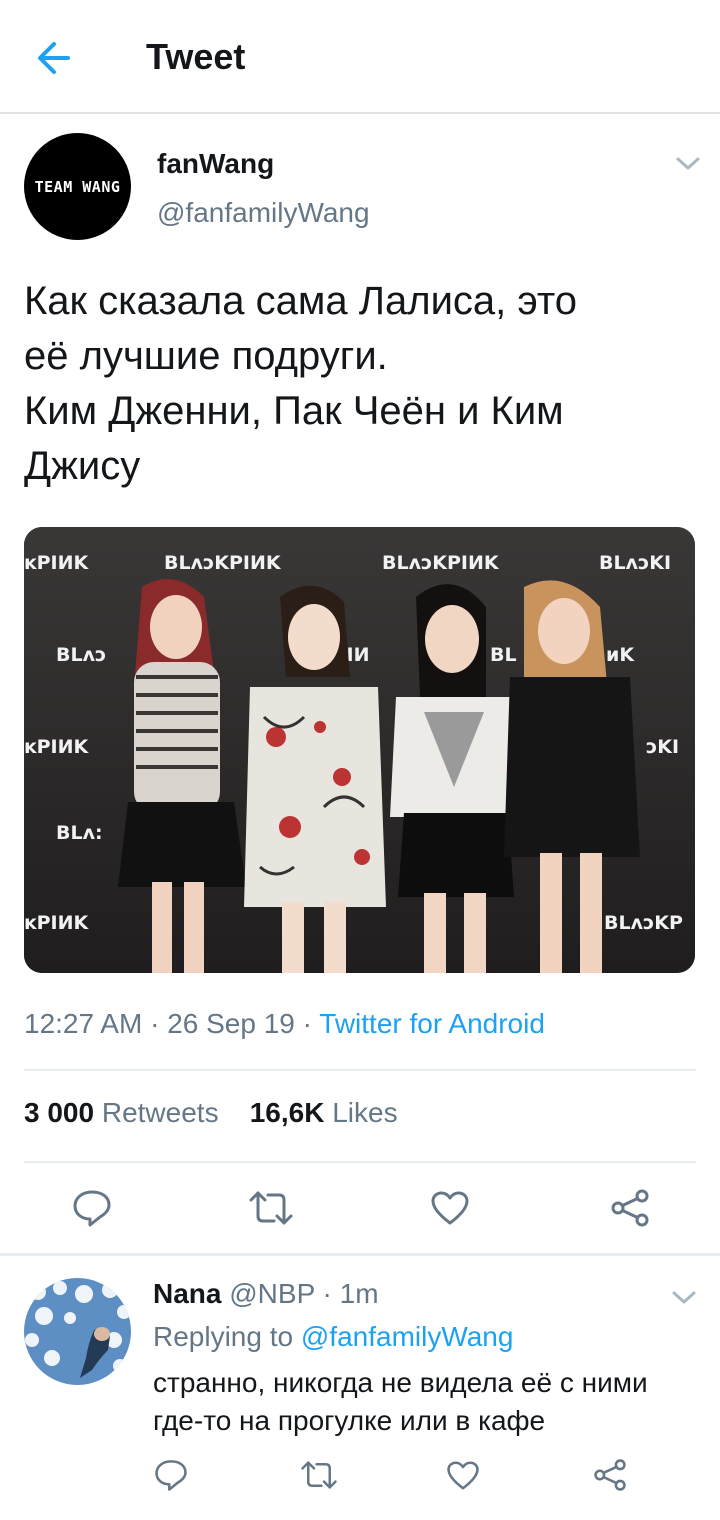 Image resolution: width=720 pixels, height=1520 pixels. What do you see at coordinates (643, 923) in the screenshot?
I see `backdrop-text: BLʌɔKP` at bounding box center [643, 923].